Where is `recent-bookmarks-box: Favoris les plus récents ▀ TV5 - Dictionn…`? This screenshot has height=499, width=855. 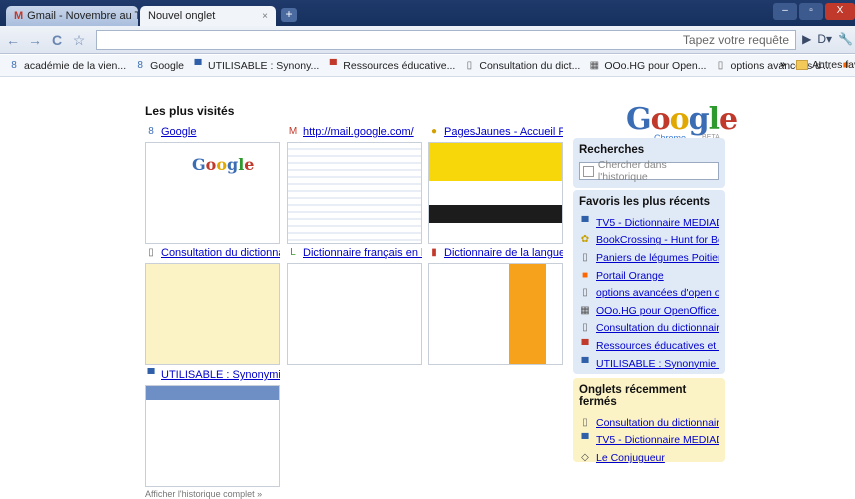 recent-bookmarks-box: Favoris les plus récents ▀ TV5 - Dictionn… is located at coordinates (649, 282).